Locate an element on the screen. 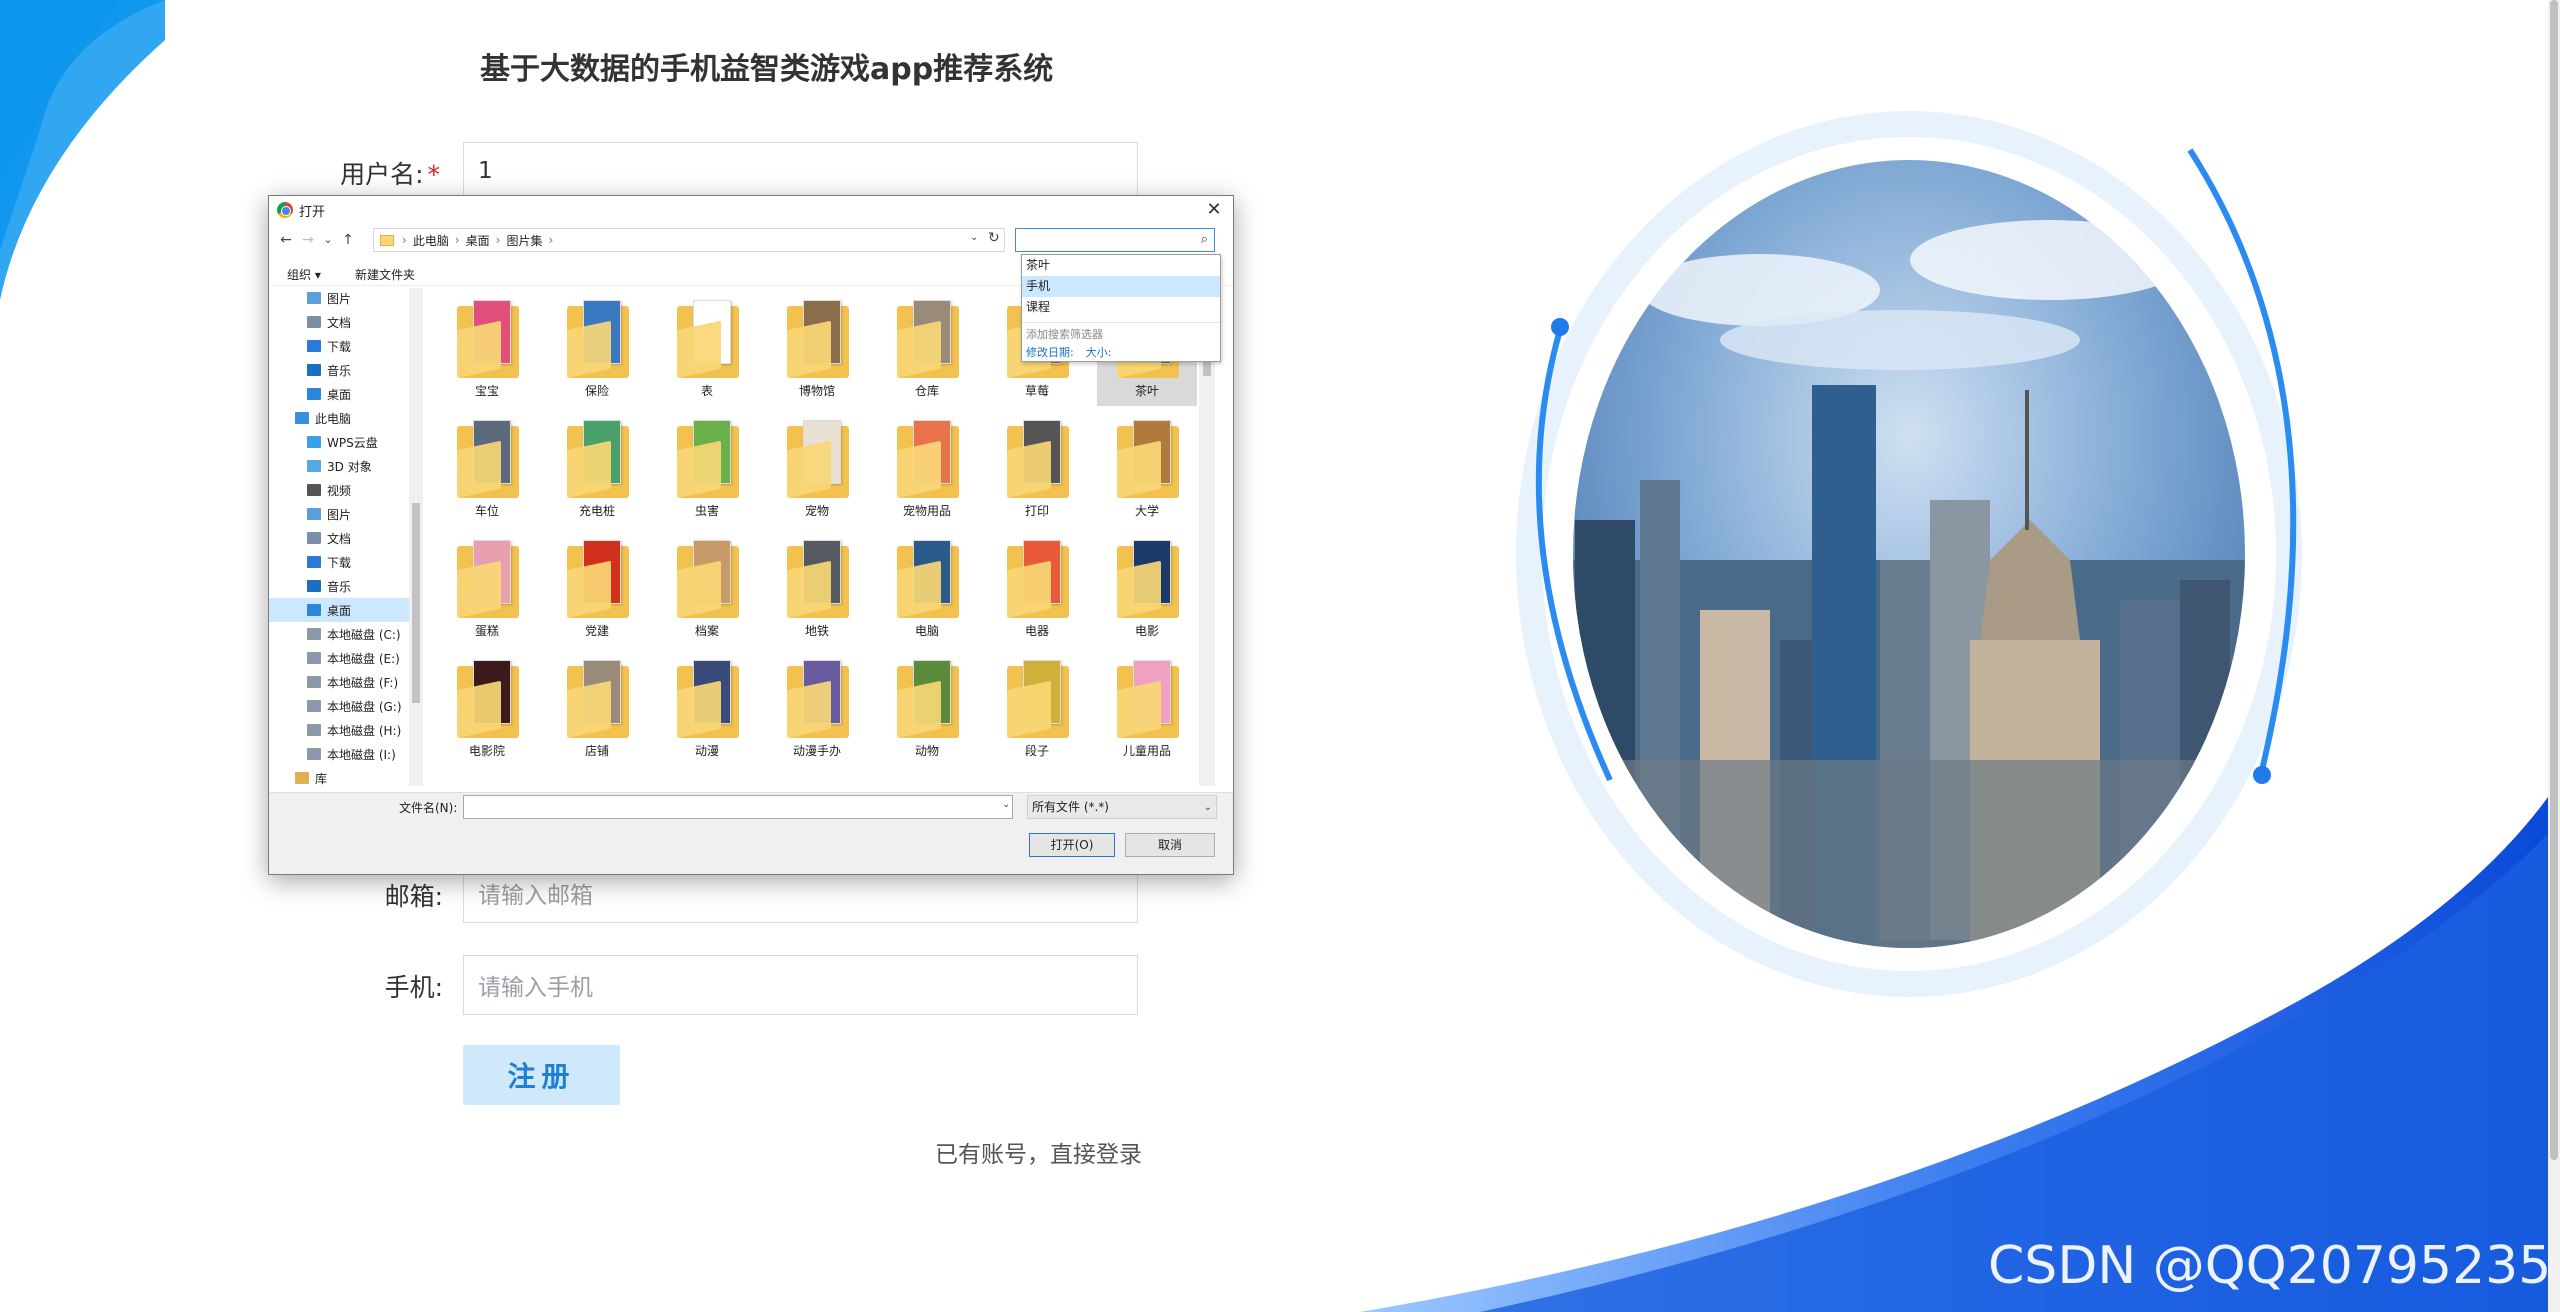 This screenshot has width=2560, height=1312. sidebar-item-label: 本地磁盘 (F:) is located at coordinates (363, 682).